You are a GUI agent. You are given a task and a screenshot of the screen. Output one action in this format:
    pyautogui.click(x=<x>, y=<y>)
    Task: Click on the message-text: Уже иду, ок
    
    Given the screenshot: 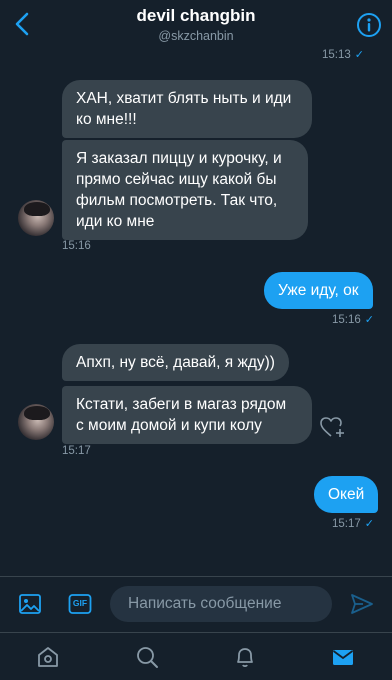 What is the action you would take?
    pyautogui.click(x=318, y=290)
    